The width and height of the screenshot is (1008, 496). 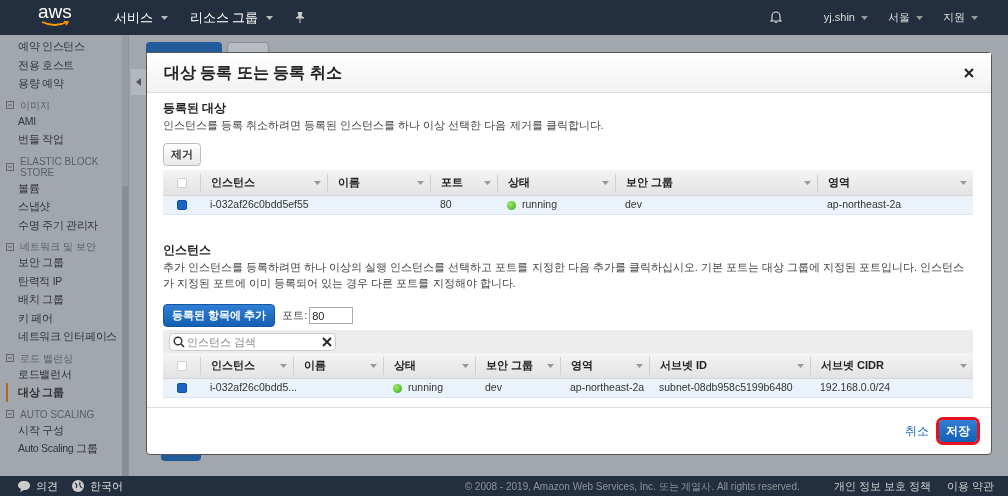 I want to click on notification-bell-icon, so click(x=775, y=17).